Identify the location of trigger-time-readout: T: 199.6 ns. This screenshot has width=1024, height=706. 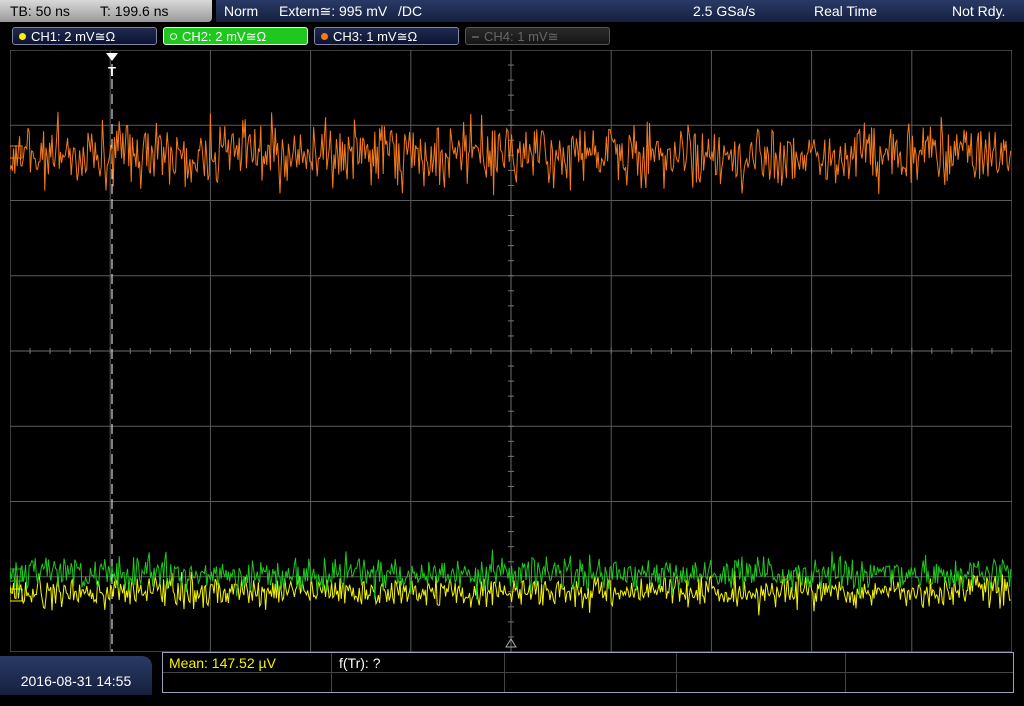
(134, 11).